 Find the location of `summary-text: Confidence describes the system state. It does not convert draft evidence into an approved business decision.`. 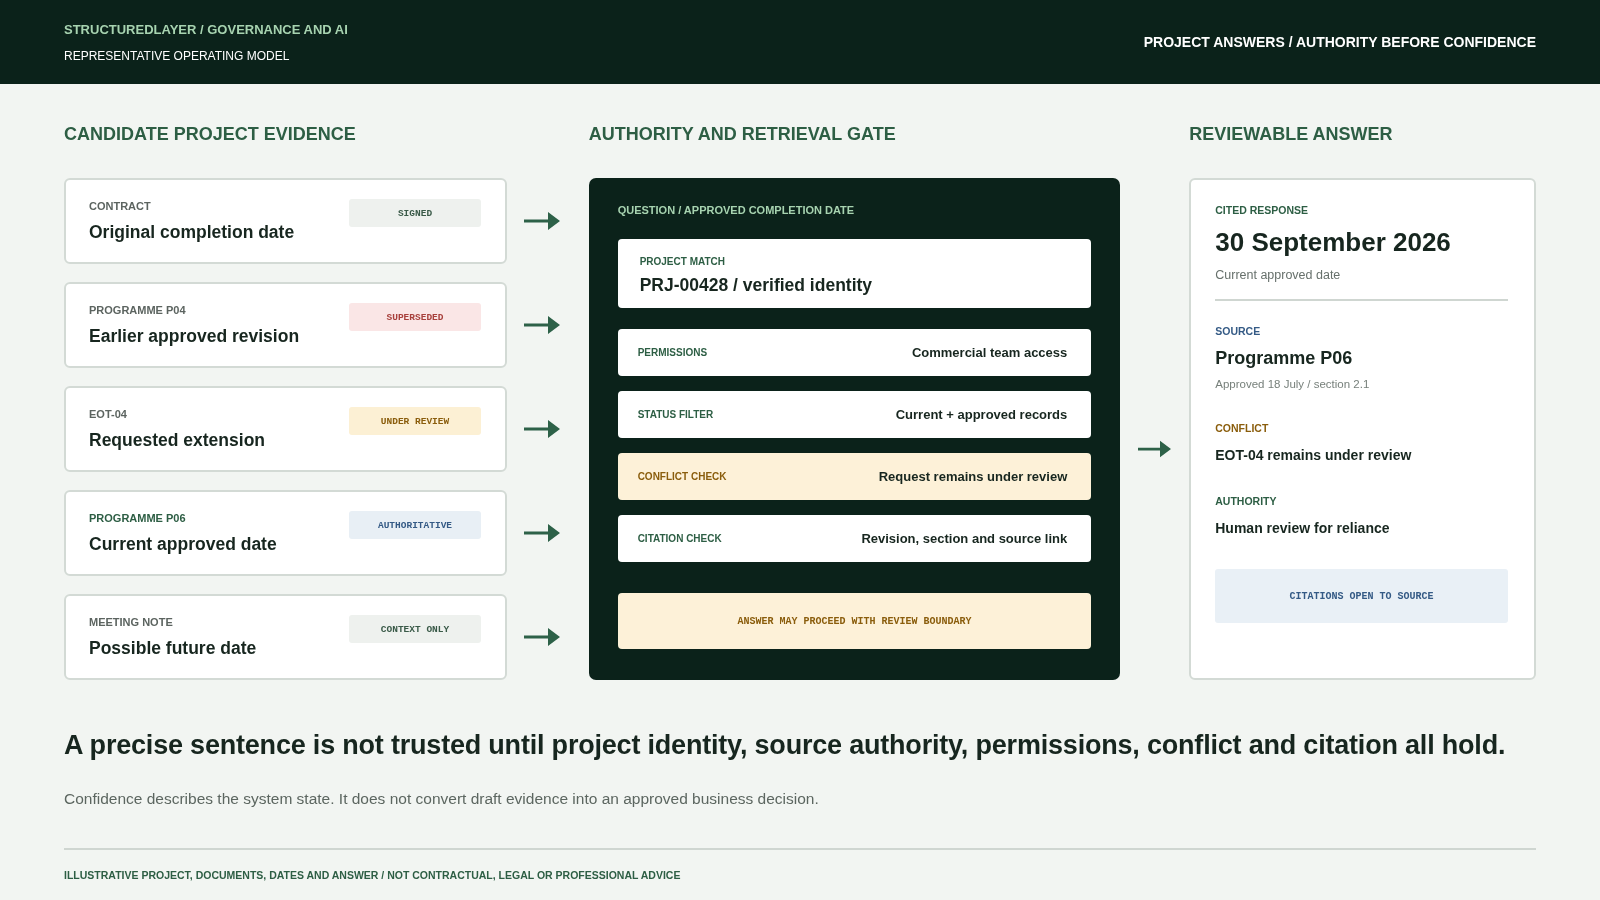

summary-text: Confidence describes the system state. It does not convert draft evidence into an approved business decision. is located at coordinates (442, 799).